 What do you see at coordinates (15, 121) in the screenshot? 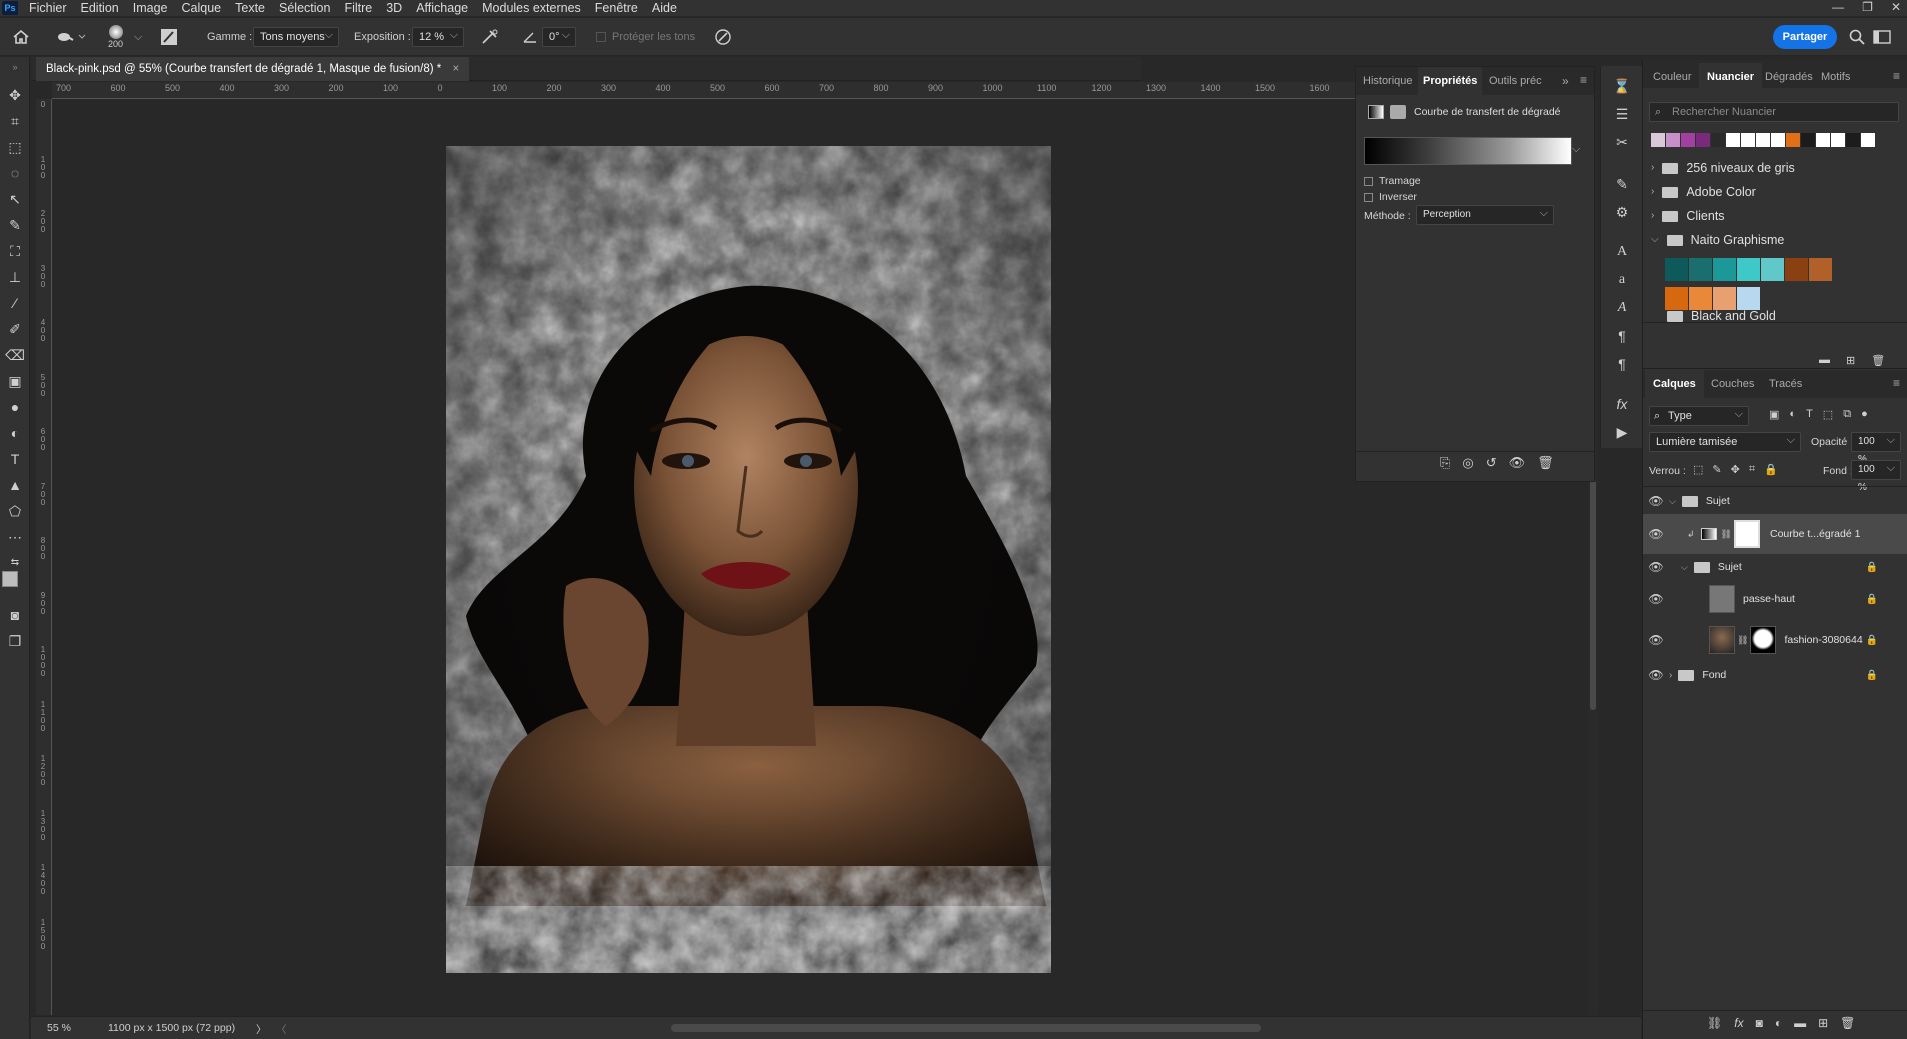
I see `artboard-crop-icon: ⌗` at bounding box center [15, 121].